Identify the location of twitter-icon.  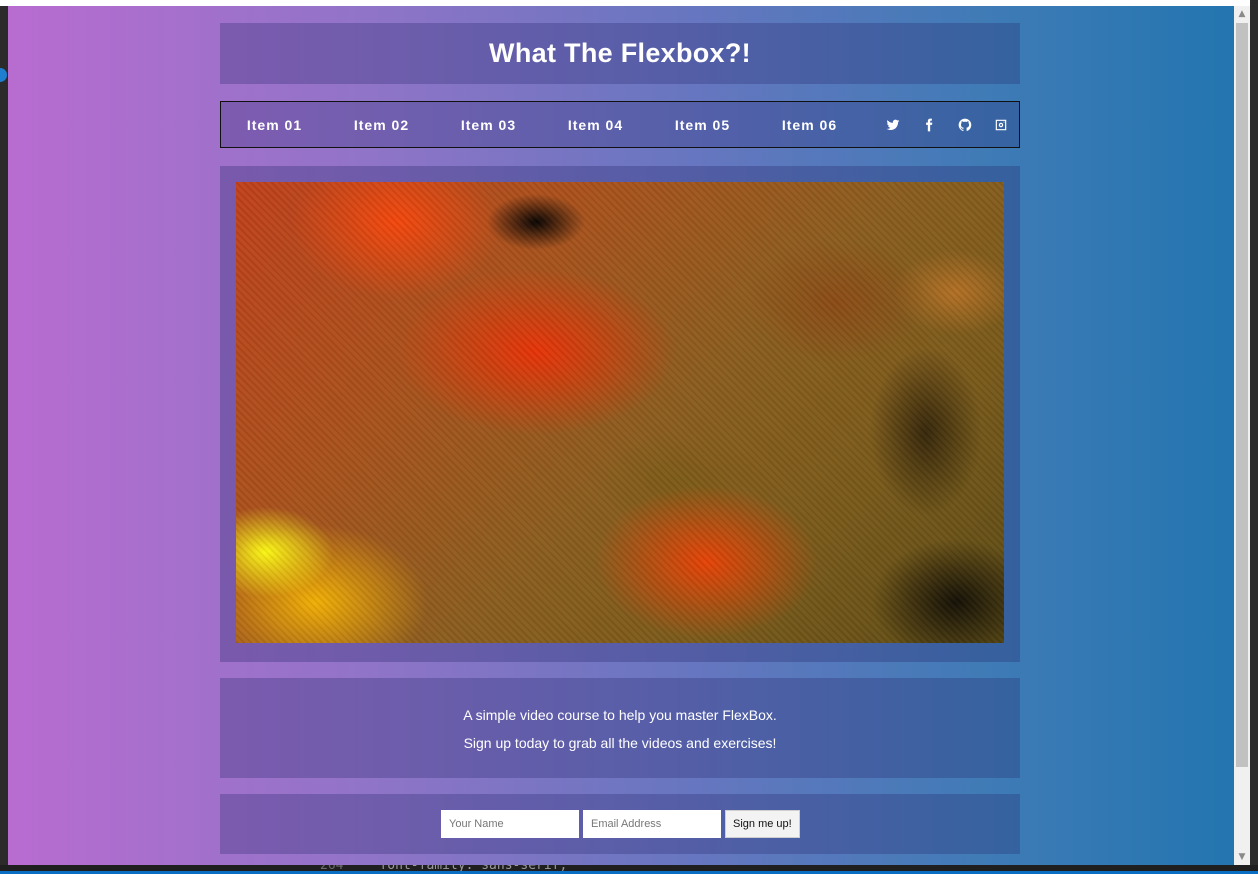
(893, 125).